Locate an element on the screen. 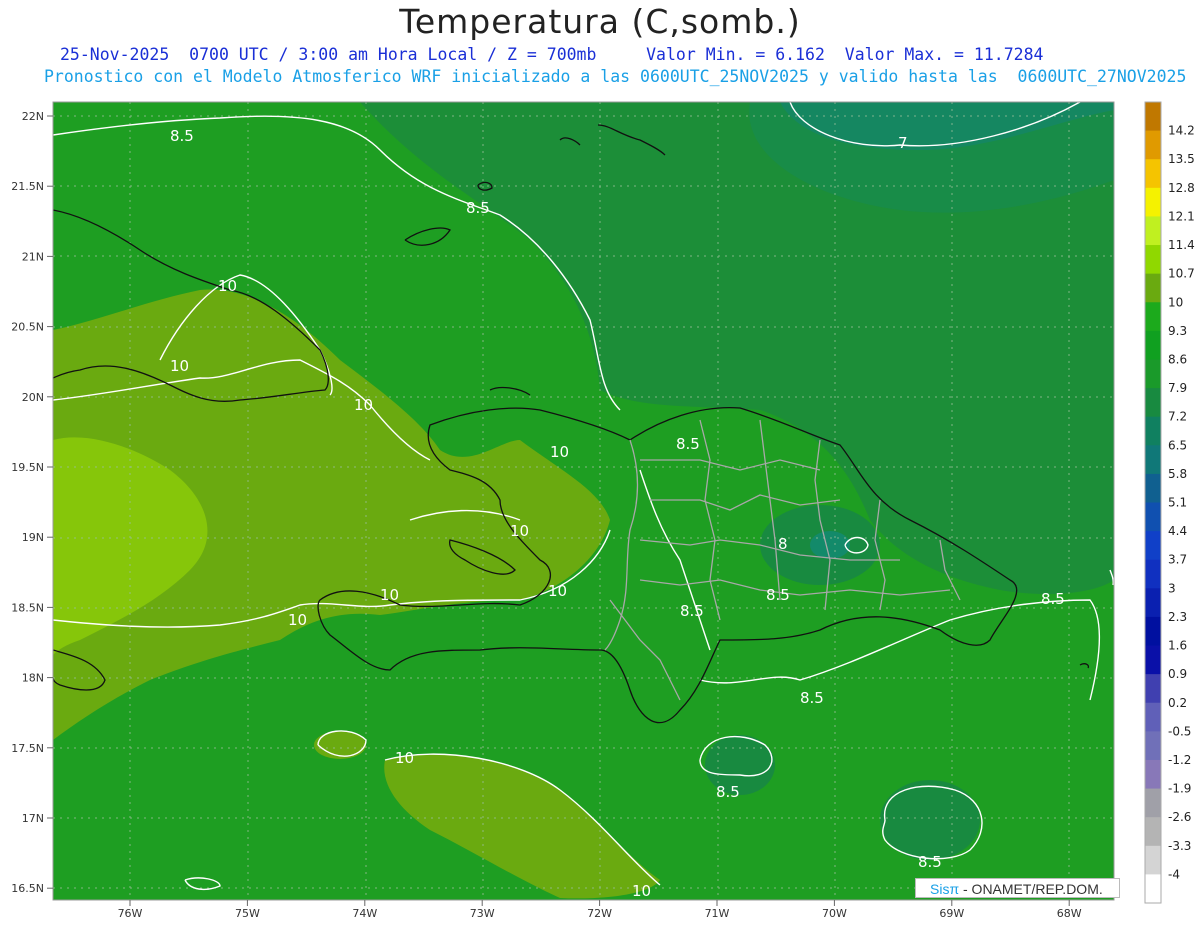 Image resolution: width=1200 pixels, height=927 pixels. longitude-tick-label: 72W is located at coordinates (599, 913).